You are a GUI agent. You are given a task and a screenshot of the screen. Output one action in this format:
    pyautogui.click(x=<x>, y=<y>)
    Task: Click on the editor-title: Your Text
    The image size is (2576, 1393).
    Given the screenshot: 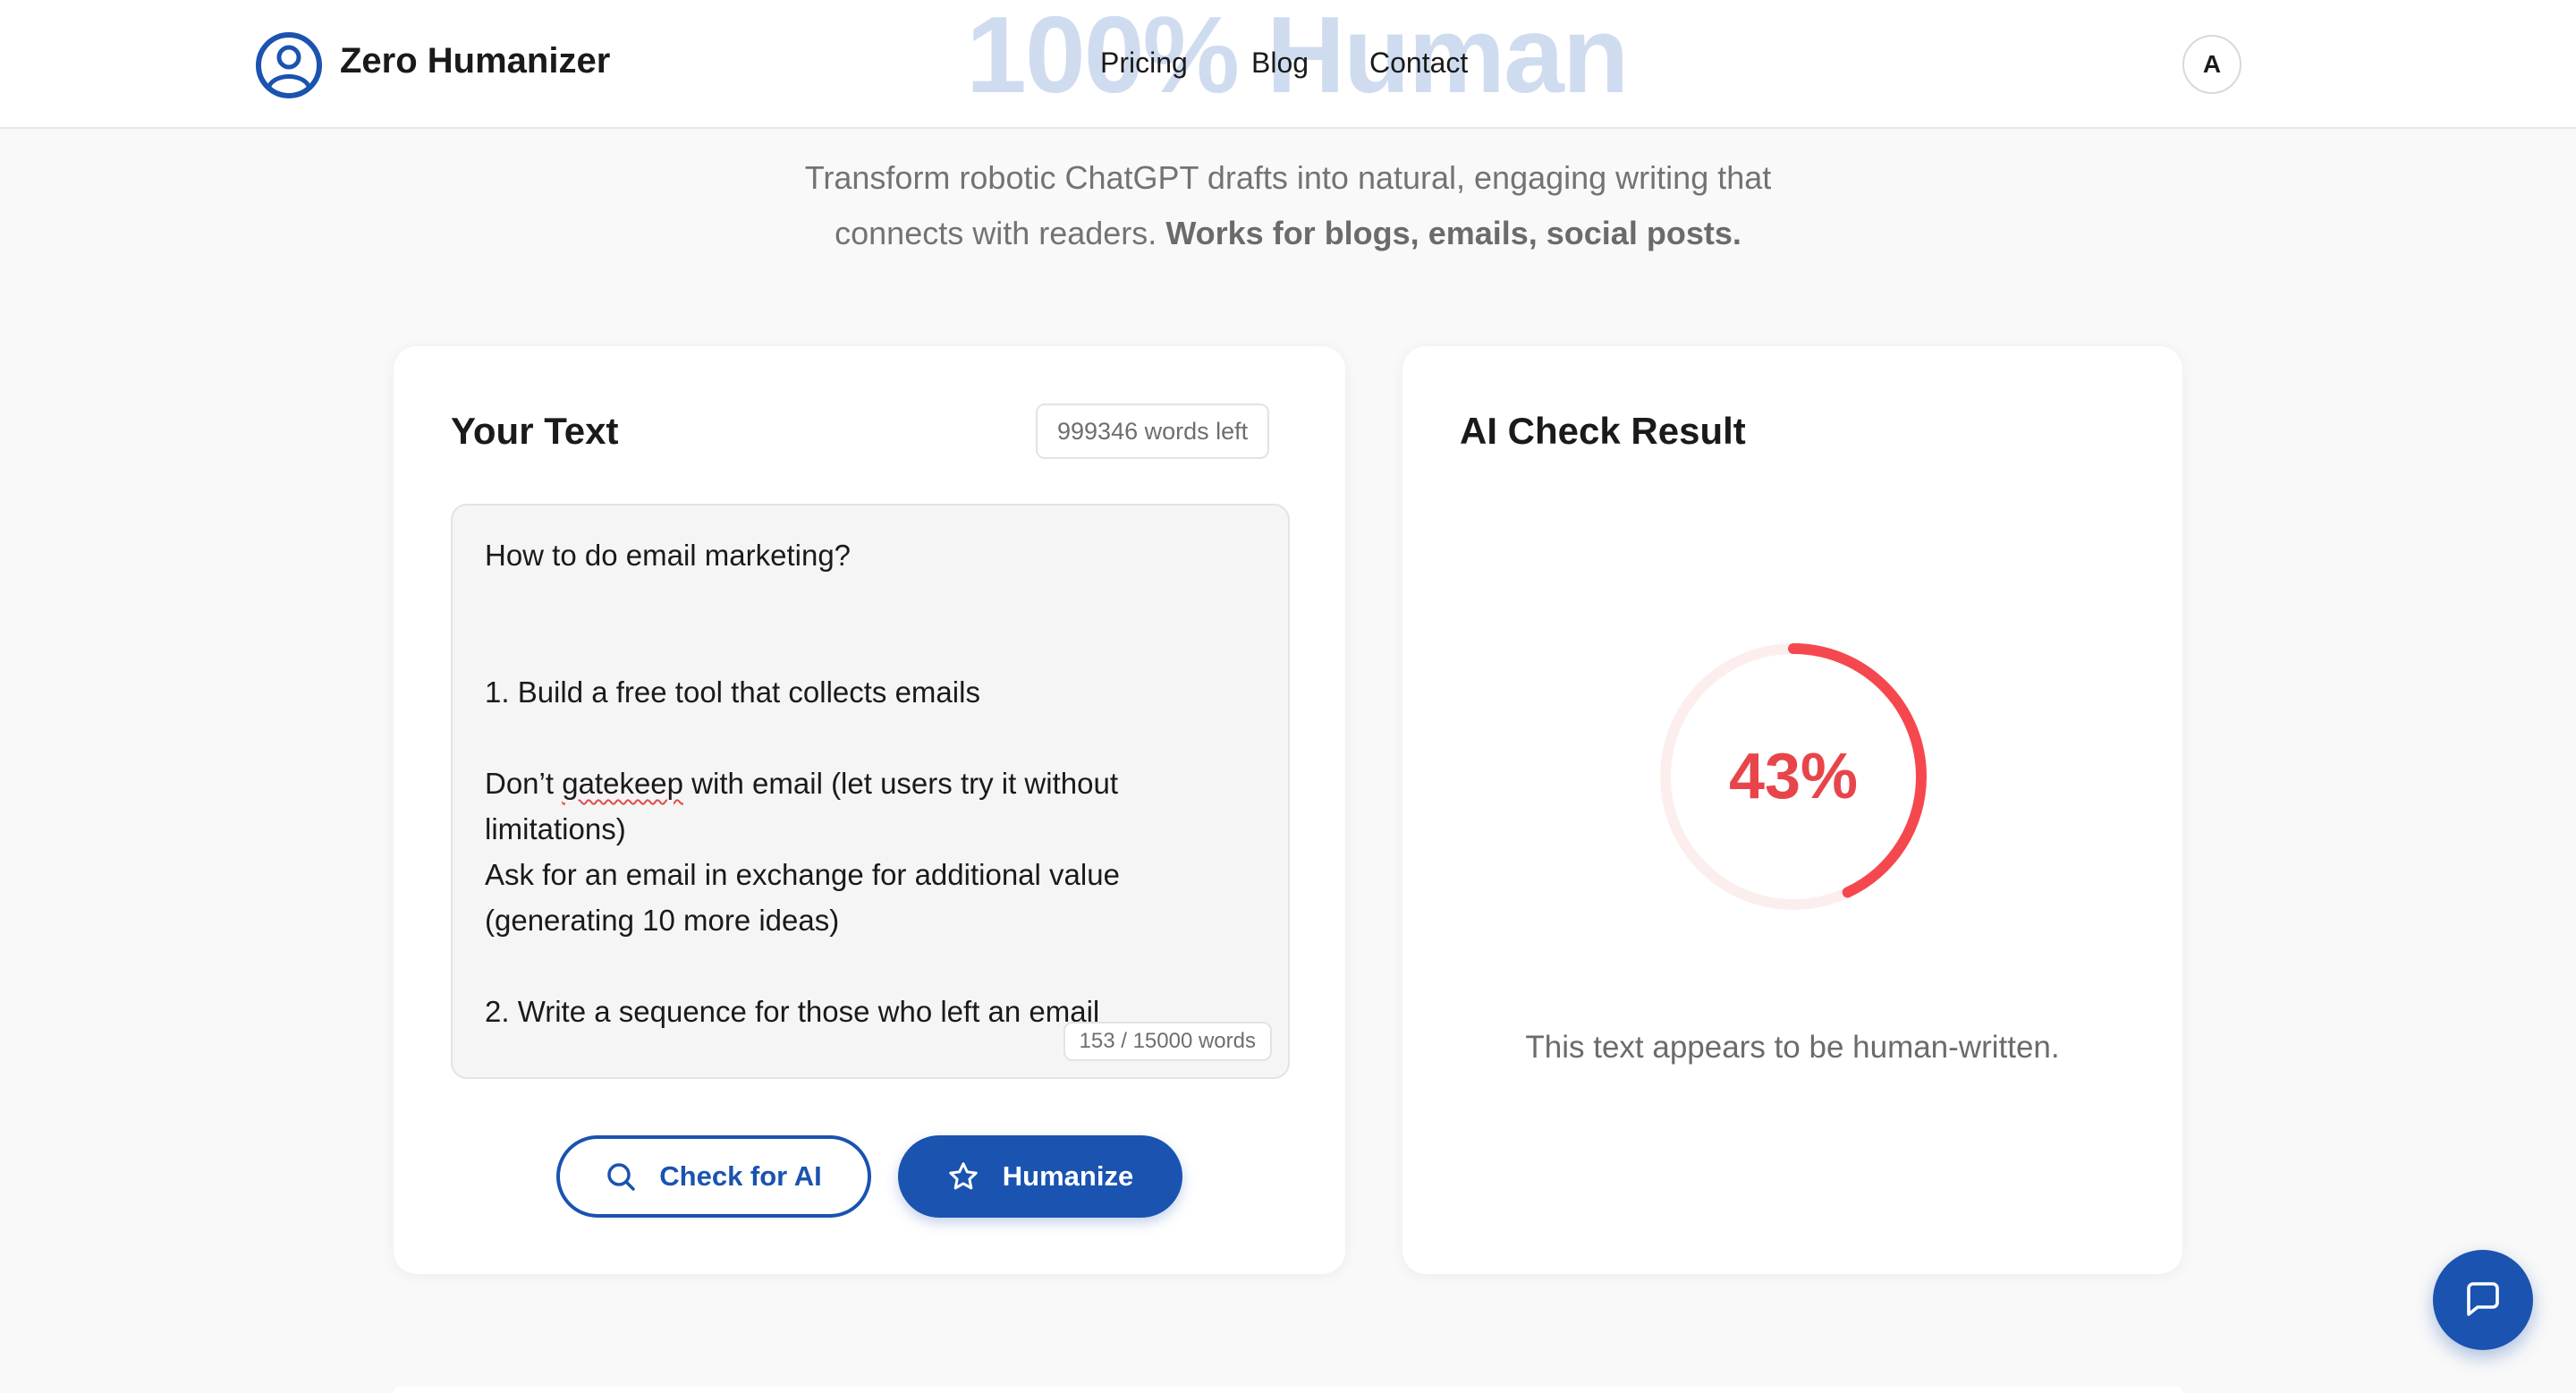 What is the action you would take?
    pyautogui.click(x=535, y=431)
    